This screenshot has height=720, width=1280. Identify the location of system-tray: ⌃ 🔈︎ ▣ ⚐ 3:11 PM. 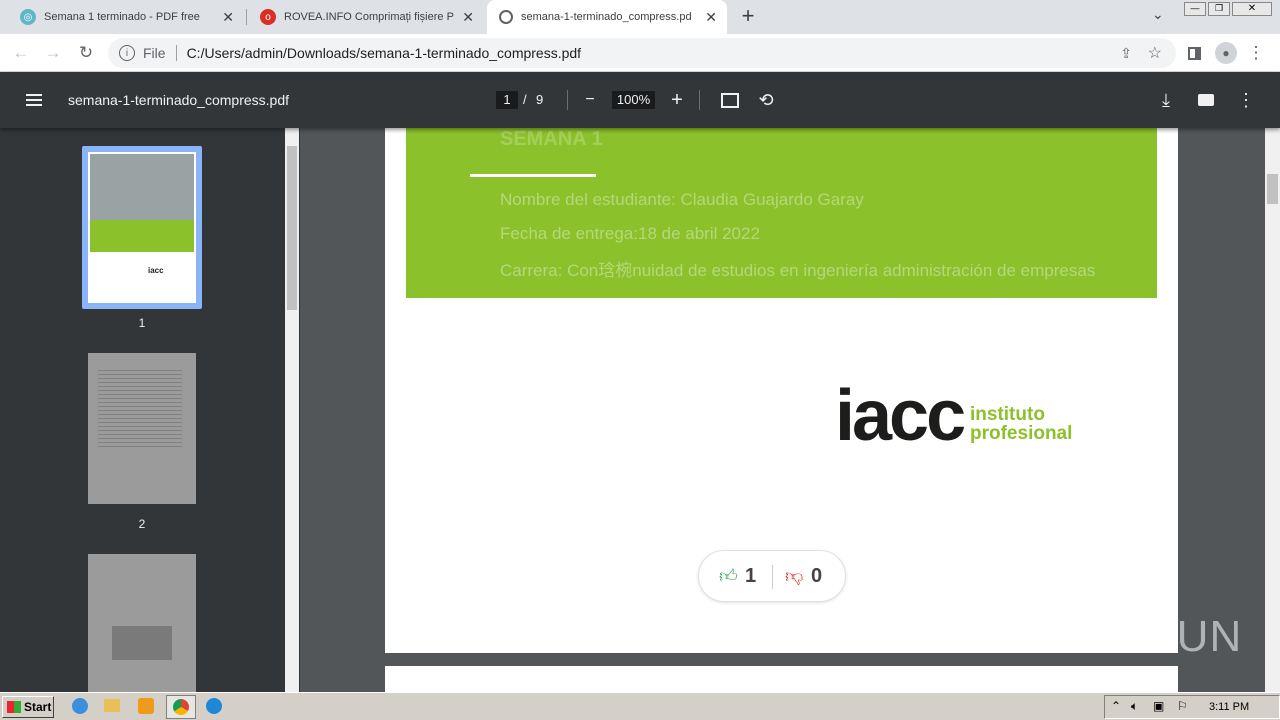
(1192, 707).